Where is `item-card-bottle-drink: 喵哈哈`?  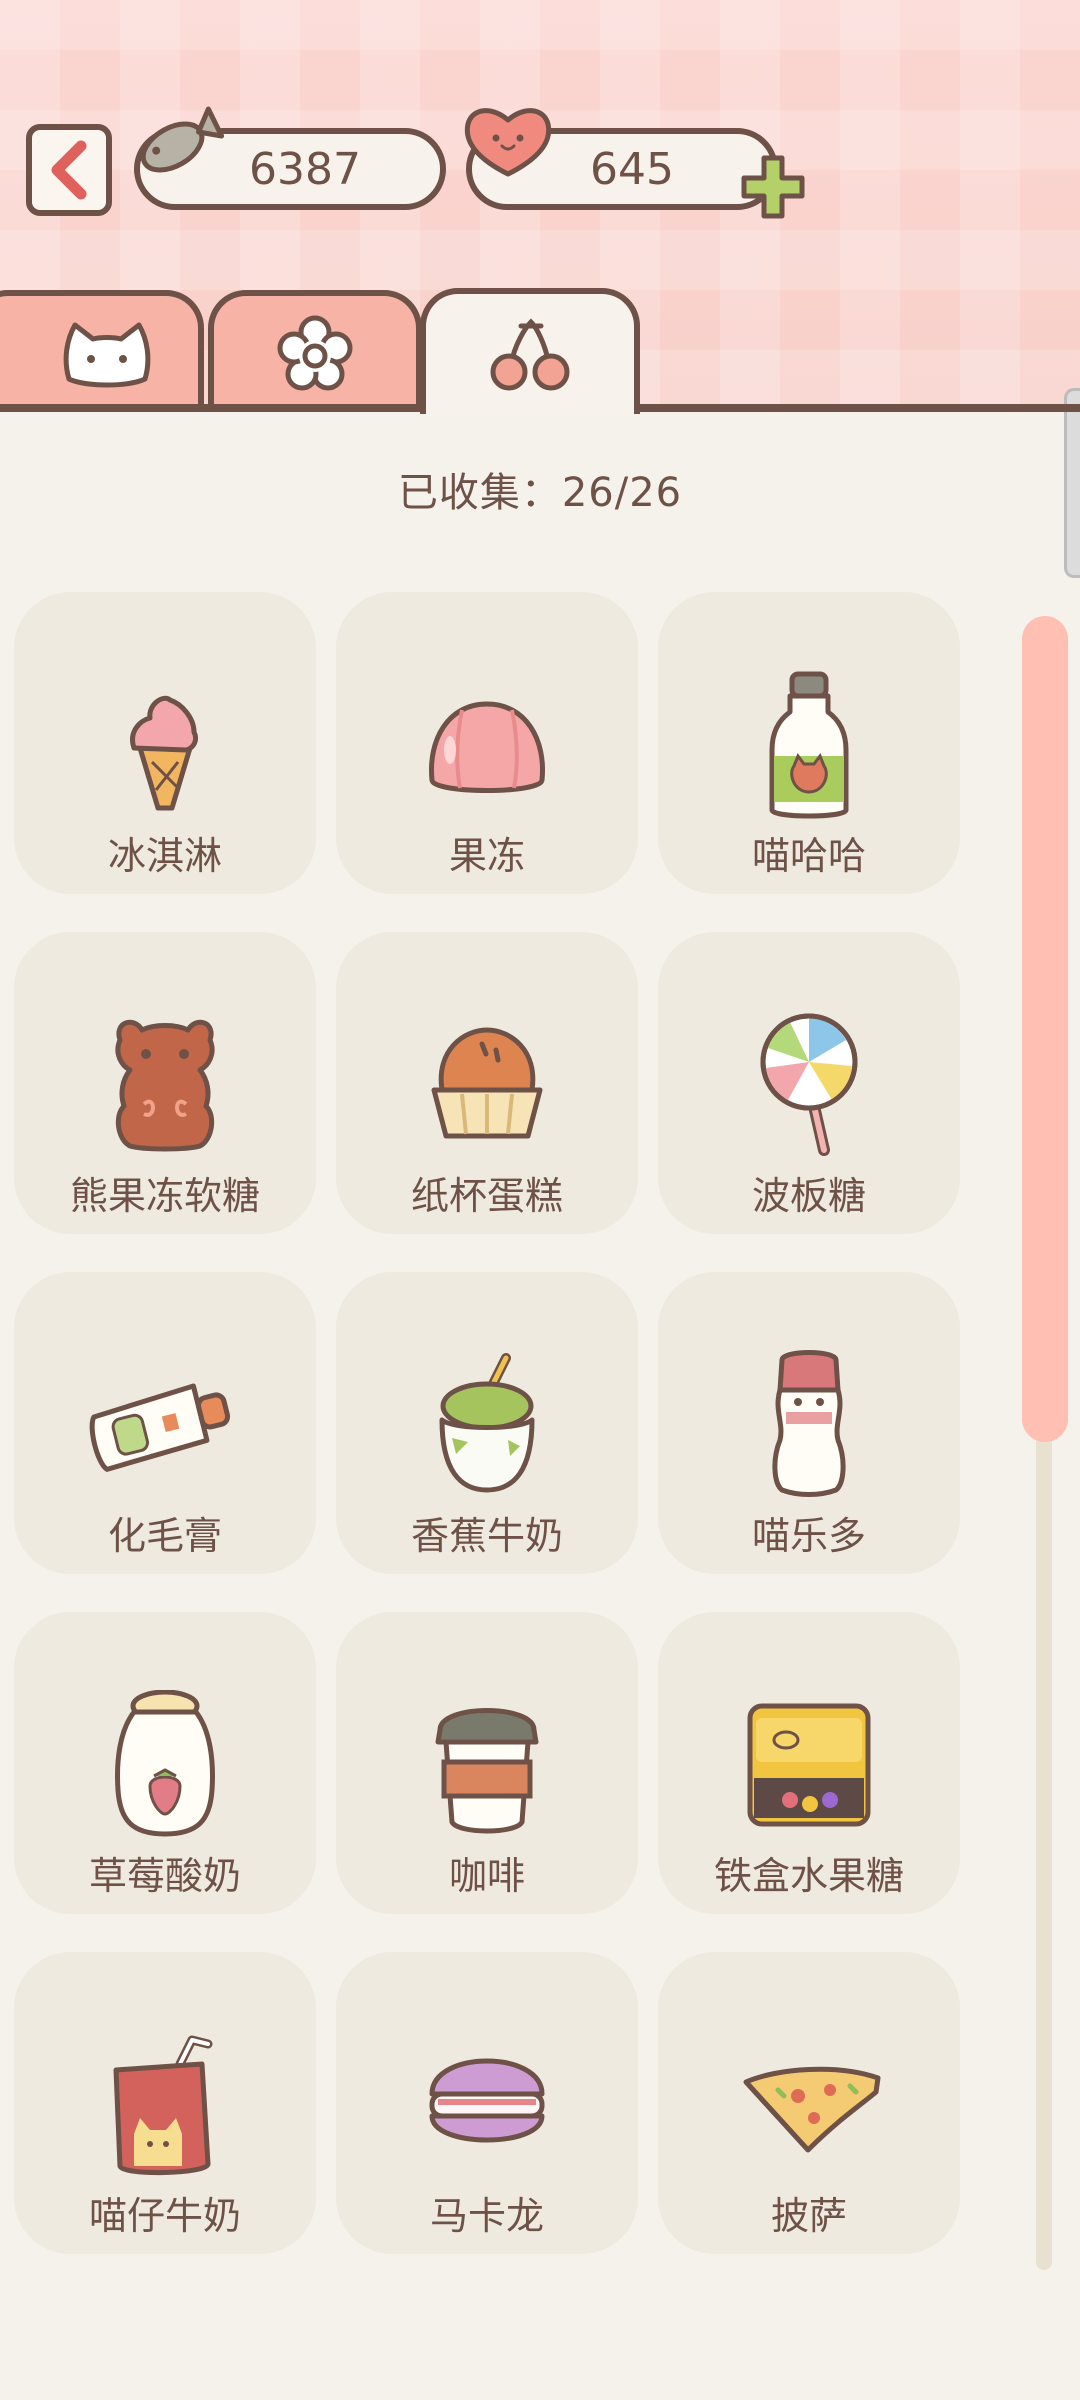
item-card-bottle-drink: 喵哈哈 is located at coordinates (809, 743).